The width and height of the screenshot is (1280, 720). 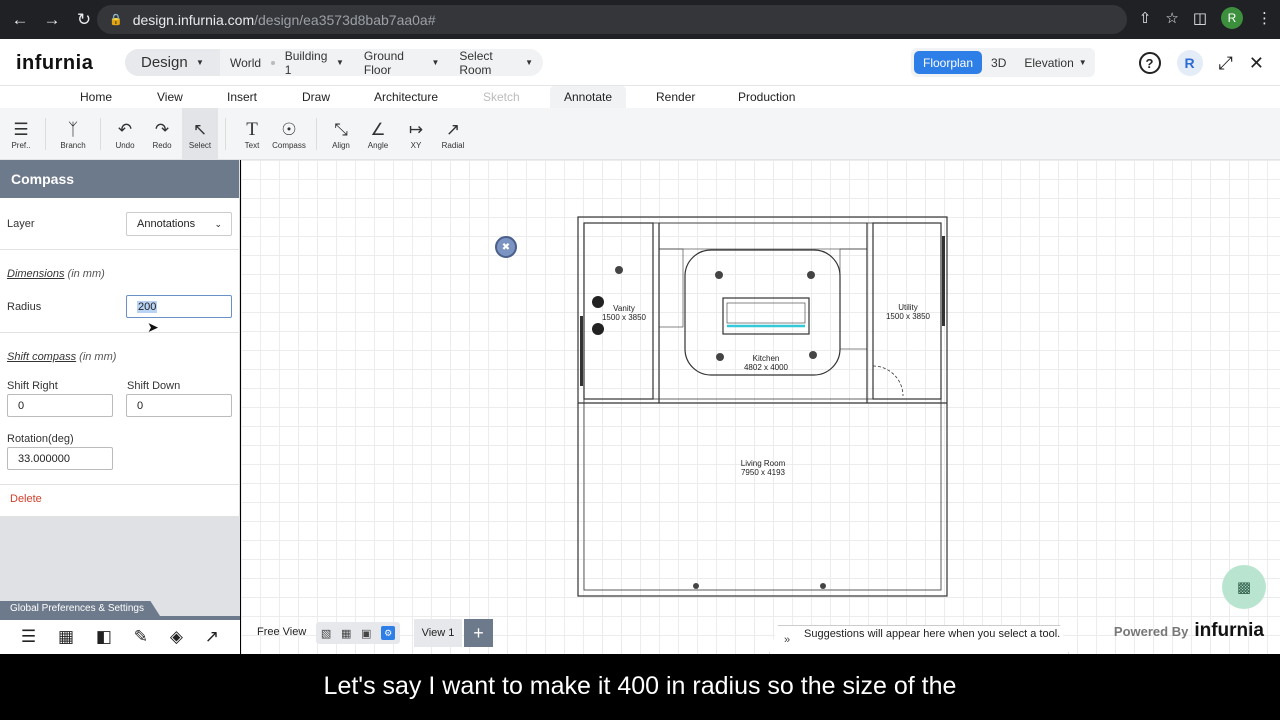 I want to click on layers-icon: ◈, so click(x=176, y=637).